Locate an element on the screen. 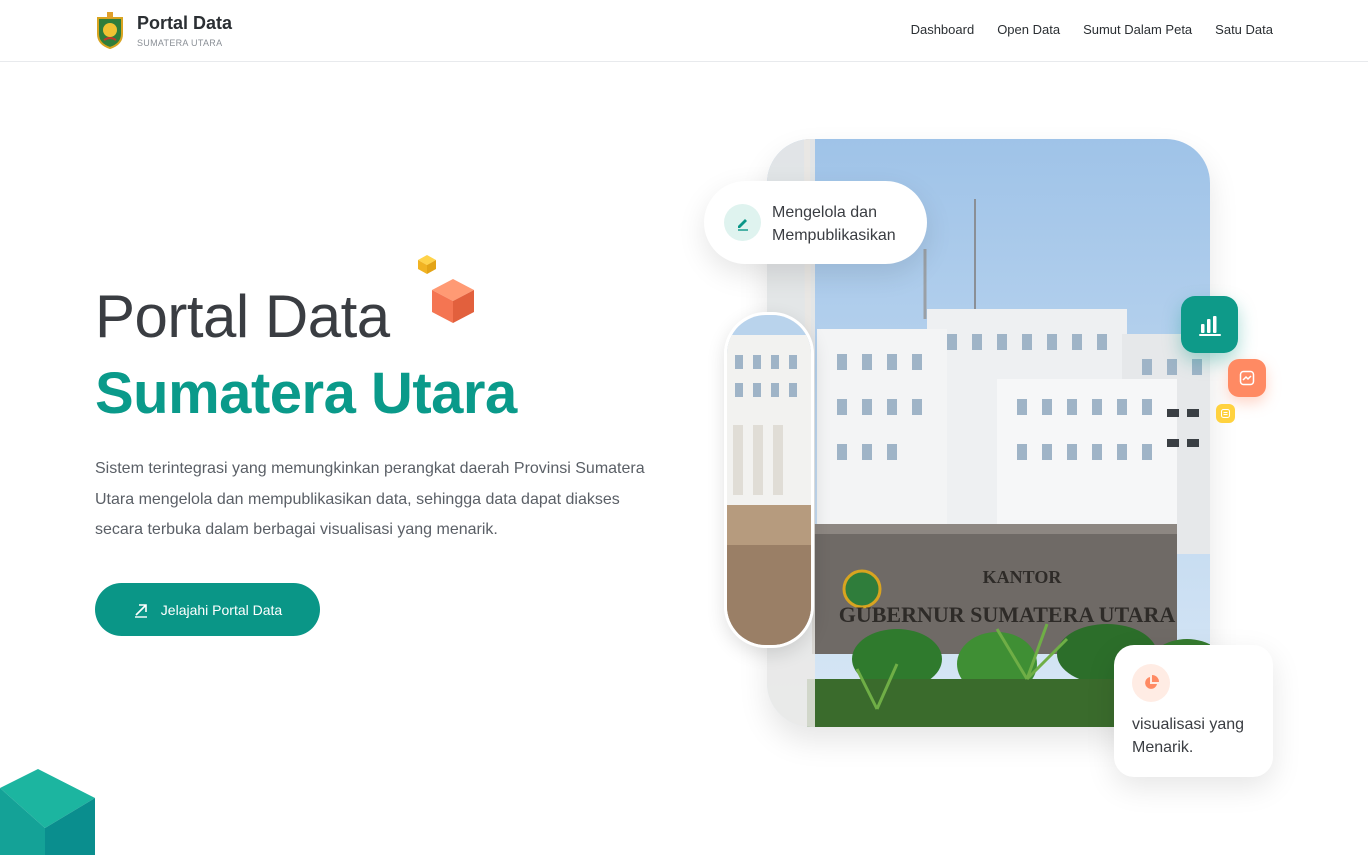  arrow-up-right-icon is located at coordinates (140, 610).